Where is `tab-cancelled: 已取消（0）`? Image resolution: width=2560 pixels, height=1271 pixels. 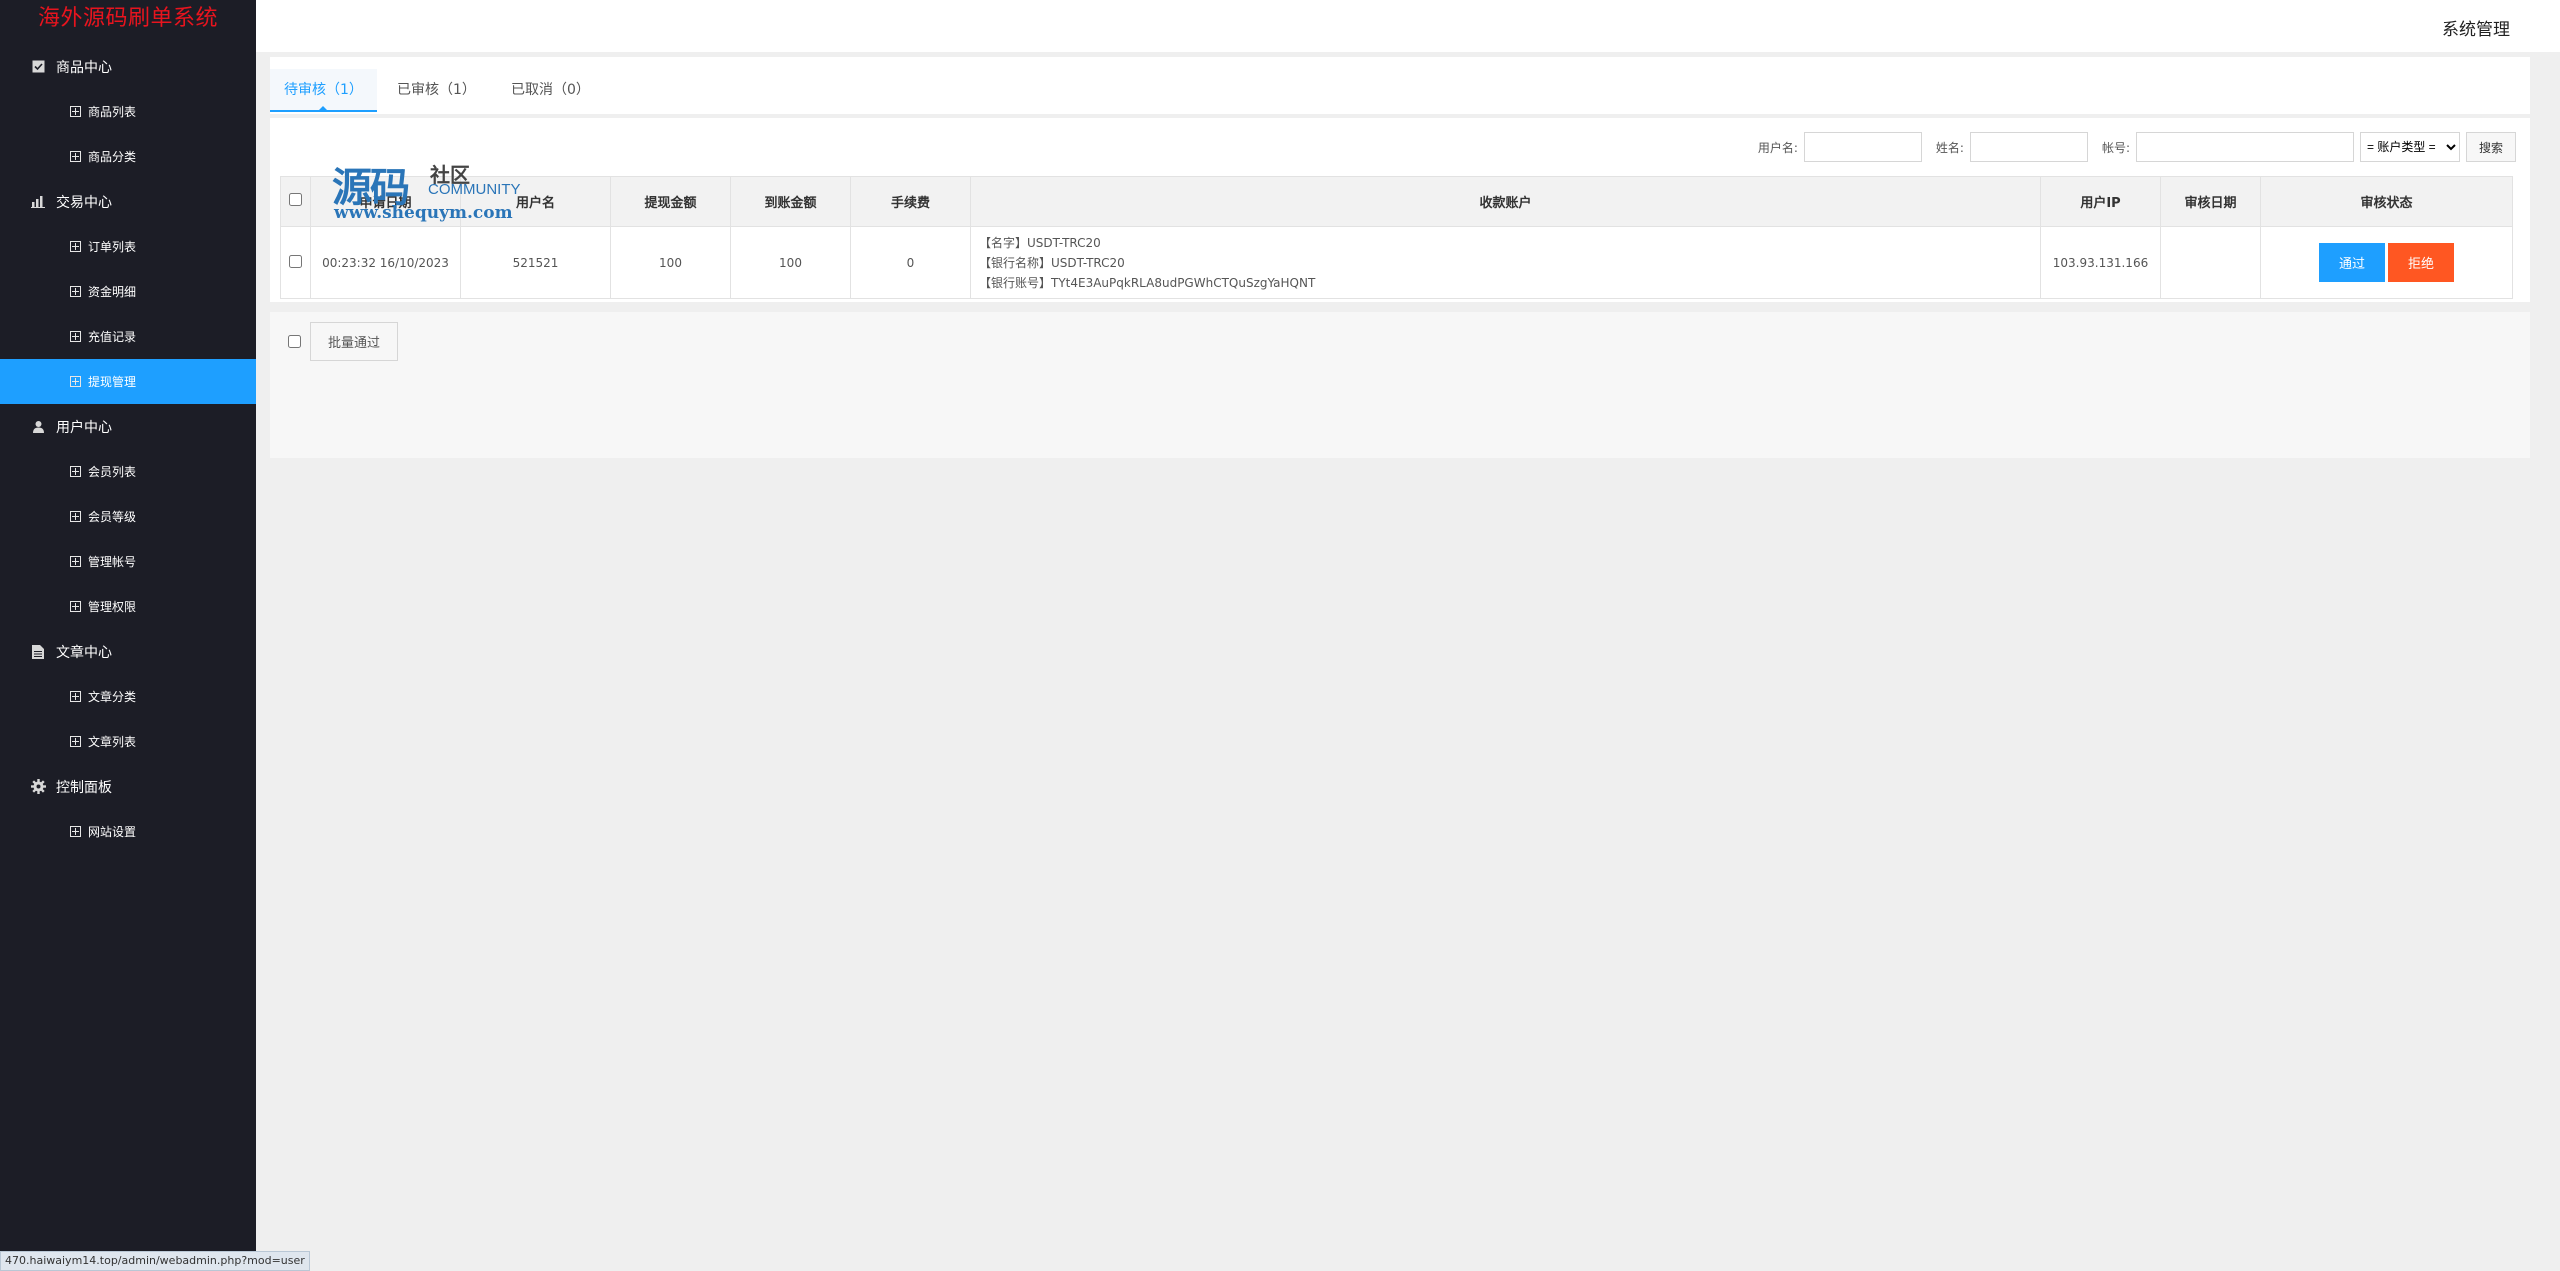 tab-cancelled: 已取消（0） is located at coordinates (550, 90).